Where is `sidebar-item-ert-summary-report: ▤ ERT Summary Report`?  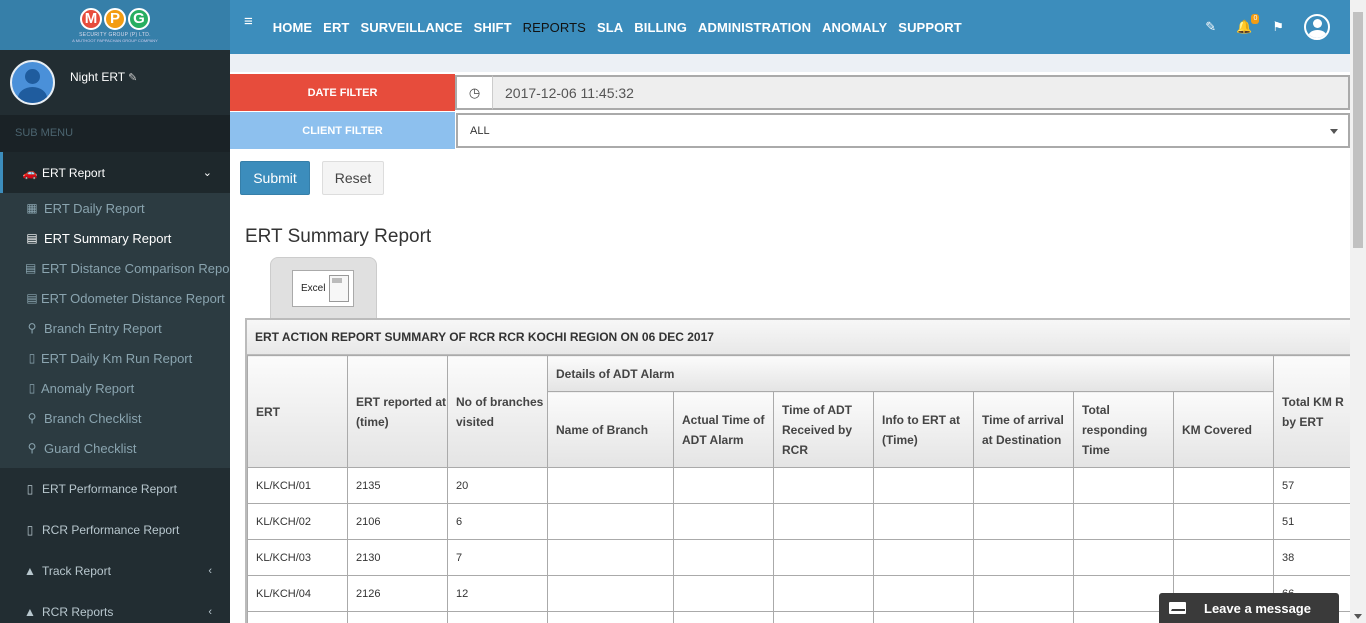 sidebar-item-ert-summary-report: ▤ ERT Summary Report is located at coordinates (115, 238).